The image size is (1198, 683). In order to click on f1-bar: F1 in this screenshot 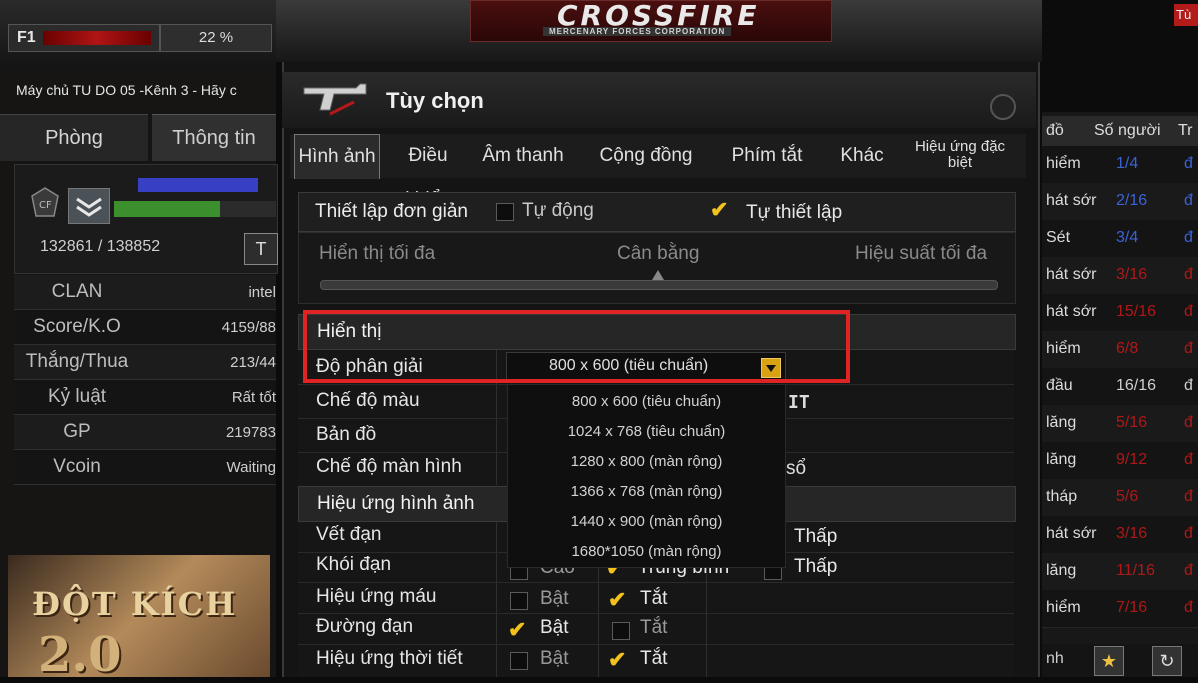, I will do `click(84, 38)`.